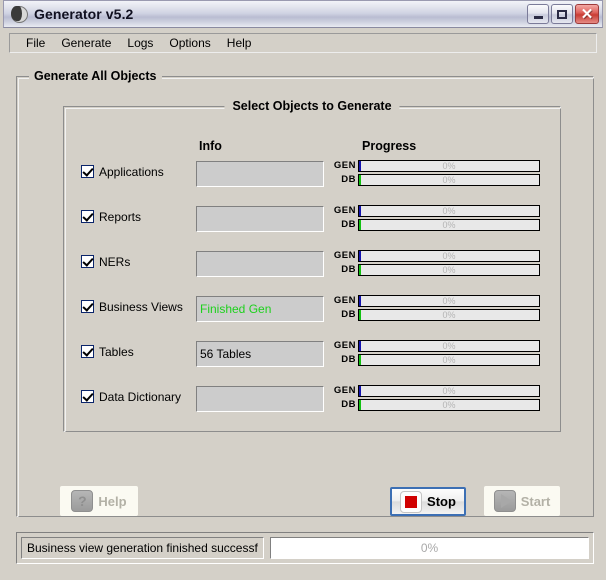 The width and height of the screenshot is (606, 580). I want to click on table-row: Data Dictionary GEN 0% DB 0%, so click(304, 399).